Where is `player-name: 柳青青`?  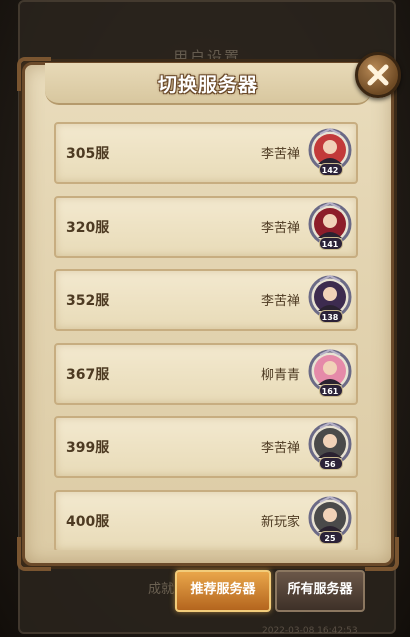
player-name: 柳青青 is located at coordinates (280, 375).